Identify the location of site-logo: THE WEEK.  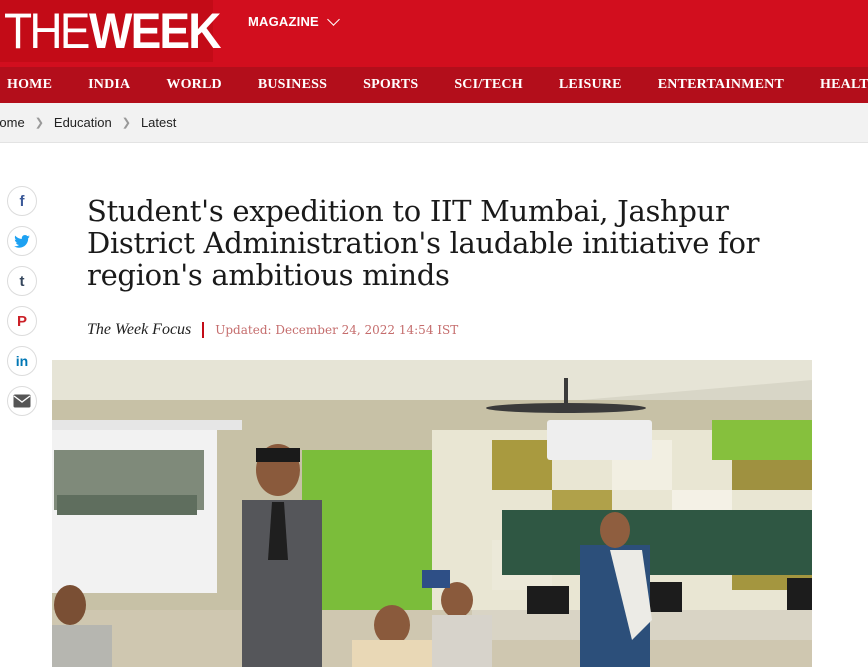
(110, 31).